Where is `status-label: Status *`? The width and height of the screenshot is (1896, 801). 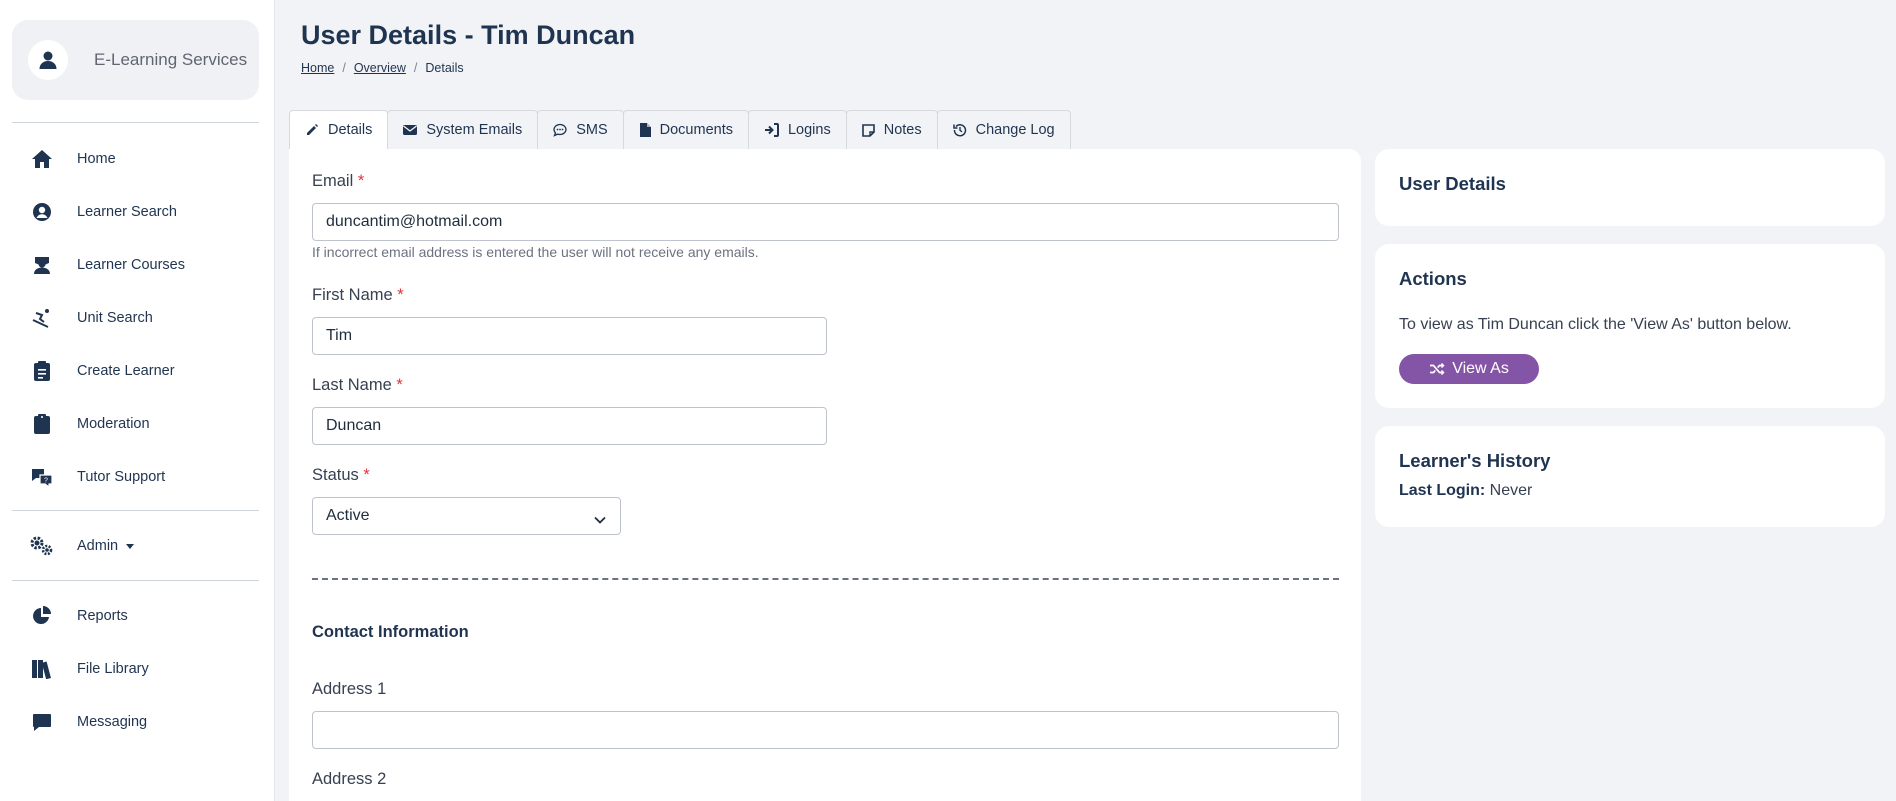 status-label: Status * is located at coordinates (341, 475).